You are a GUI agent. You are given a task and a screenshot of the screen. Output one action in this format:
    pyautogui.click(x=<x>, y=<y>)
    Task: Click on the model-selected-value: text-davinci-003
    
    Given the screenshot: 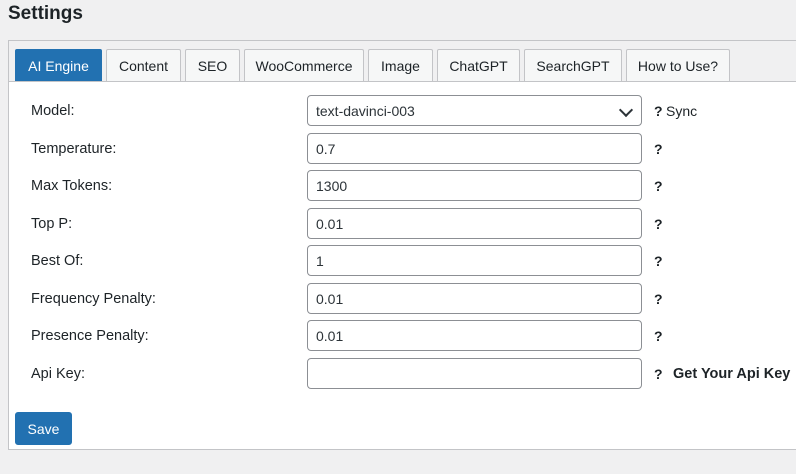 What is the action you would take?
    pyautogui.click(x=365, y=110)
    